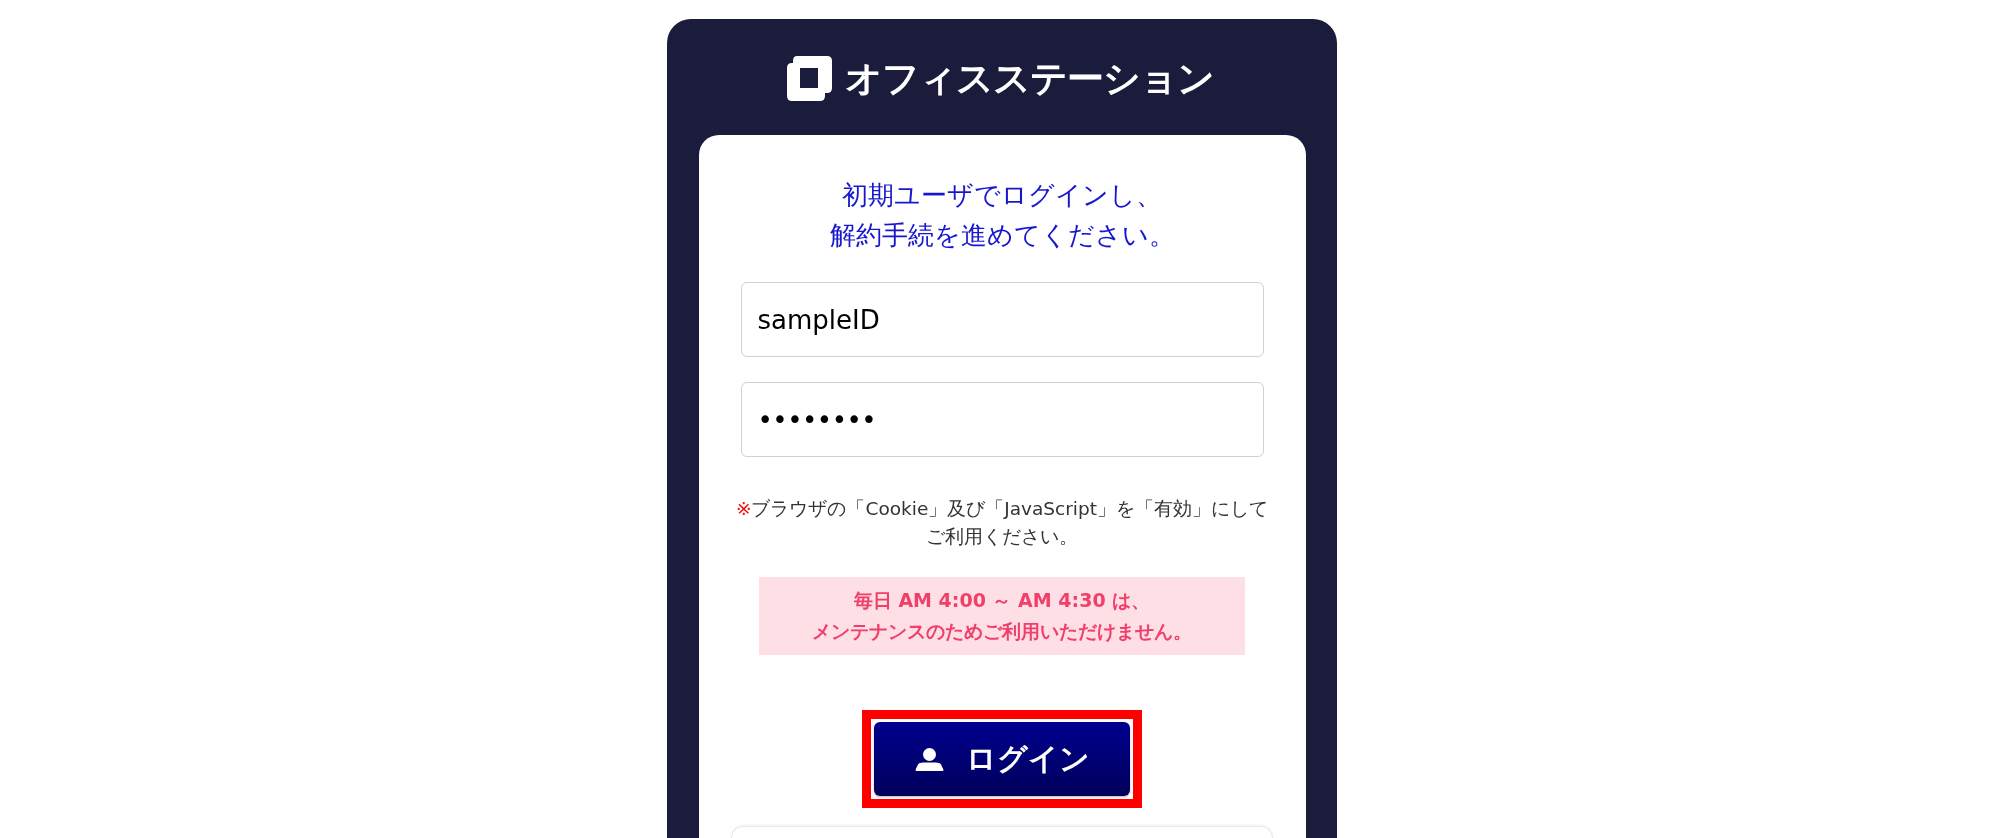 The width and height of the screenshot is (2000, 838). Describe the element at coordinates (809, 78) in the screenshot. I see `logo-icon` at that location.